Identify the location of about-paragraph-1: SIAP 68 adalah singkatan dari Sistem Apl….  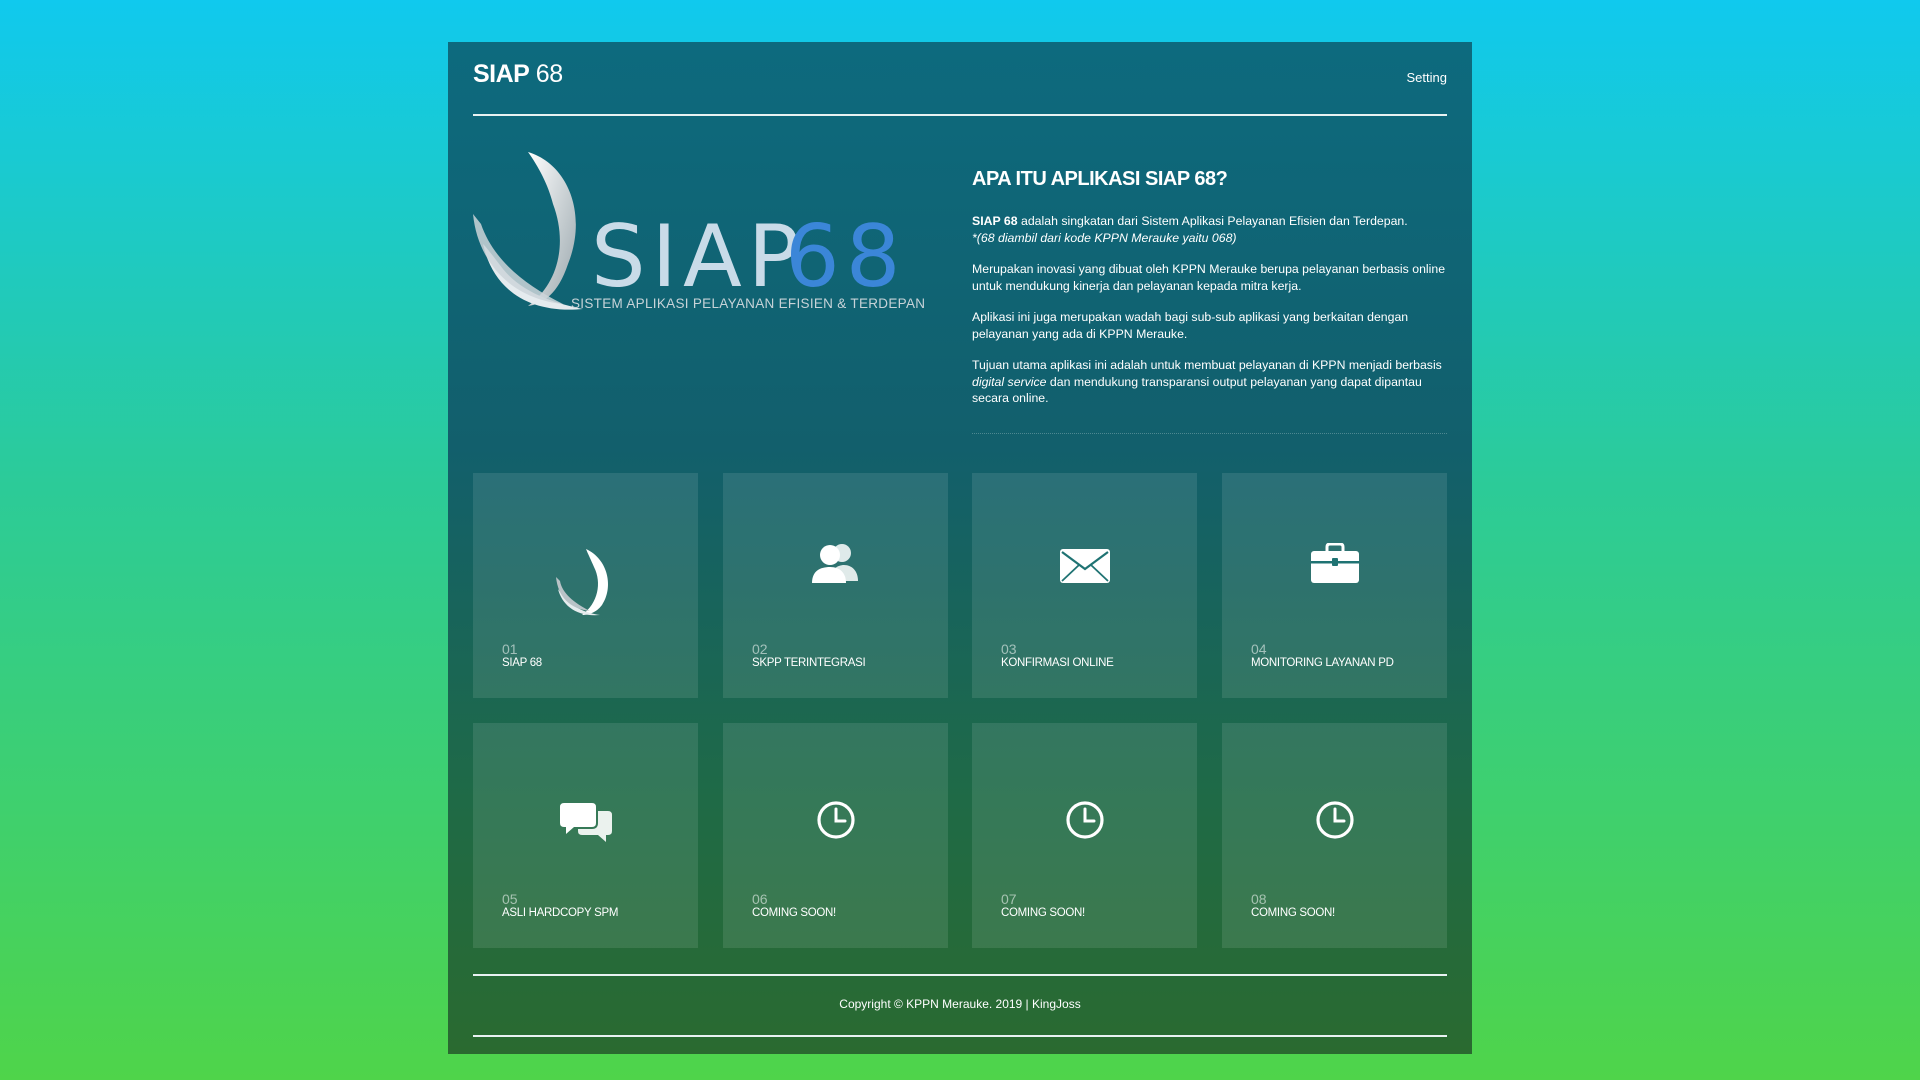
(1209, 229).